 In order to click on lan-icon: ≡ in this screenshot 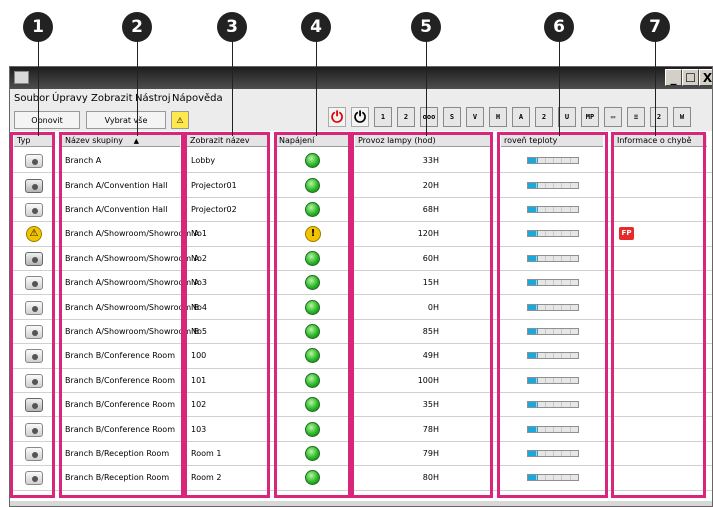, I will do `click(636, 117)`.